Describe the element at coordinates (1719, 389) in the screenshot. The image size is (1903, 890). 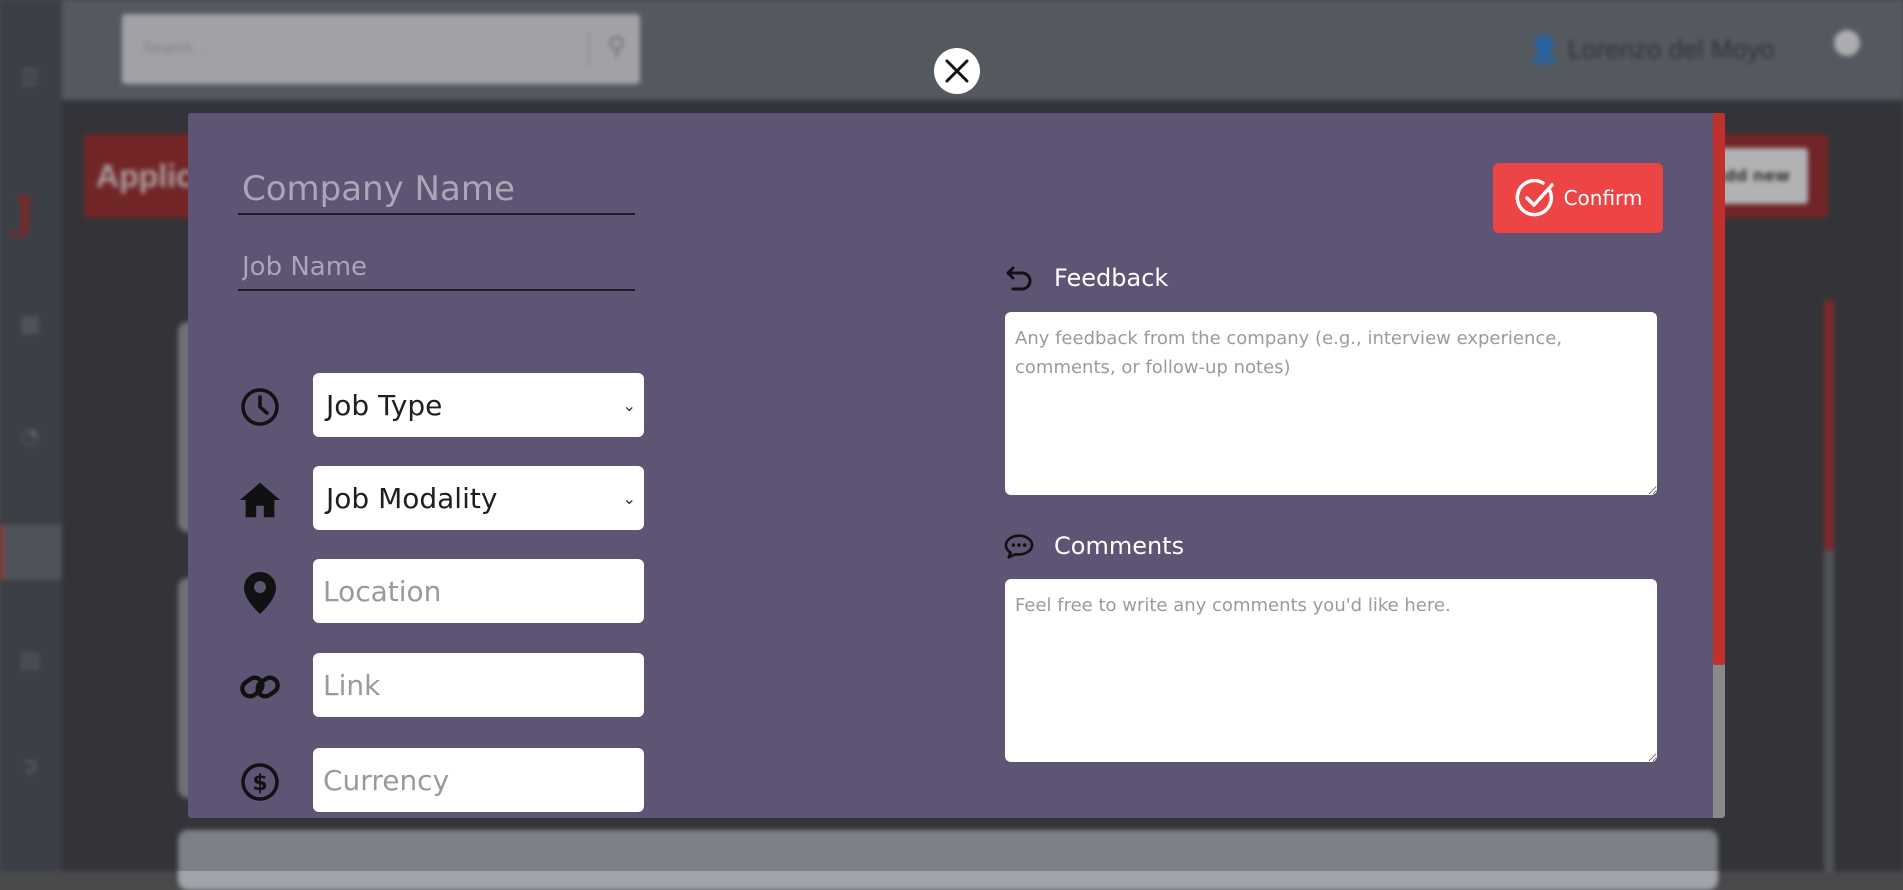
I see `modal-scrollbar-thumb` at that location.